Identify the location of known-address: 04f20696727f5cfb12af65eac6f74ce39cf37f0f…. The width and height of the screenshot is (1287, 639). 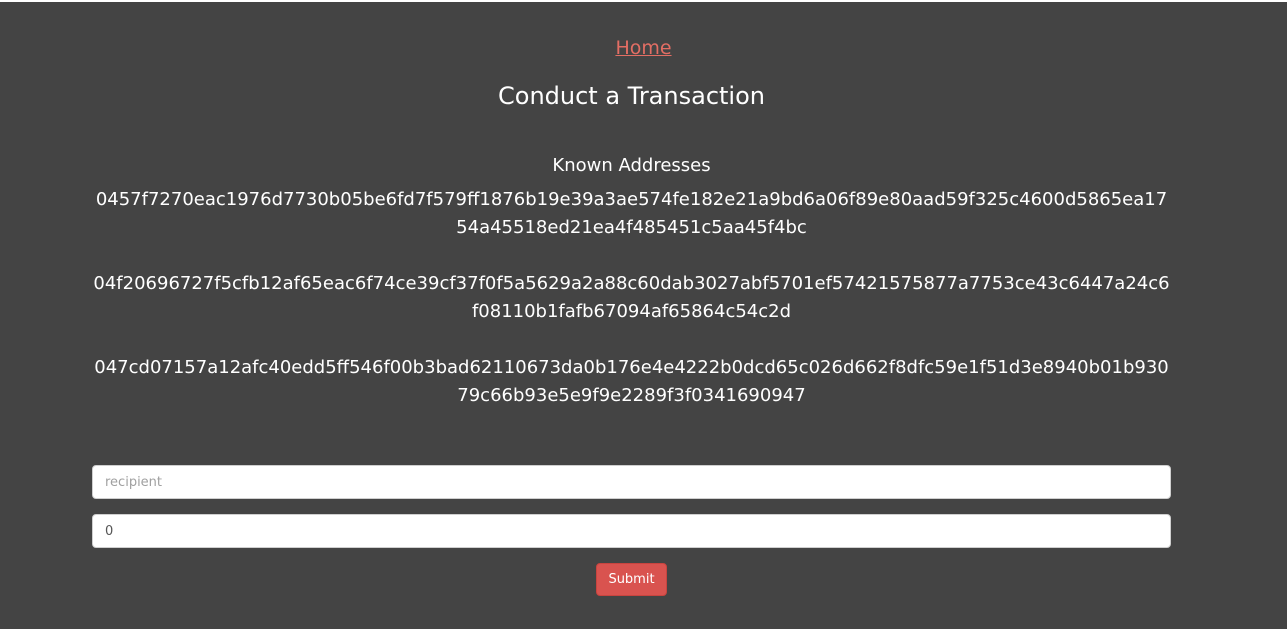
(631, 298).